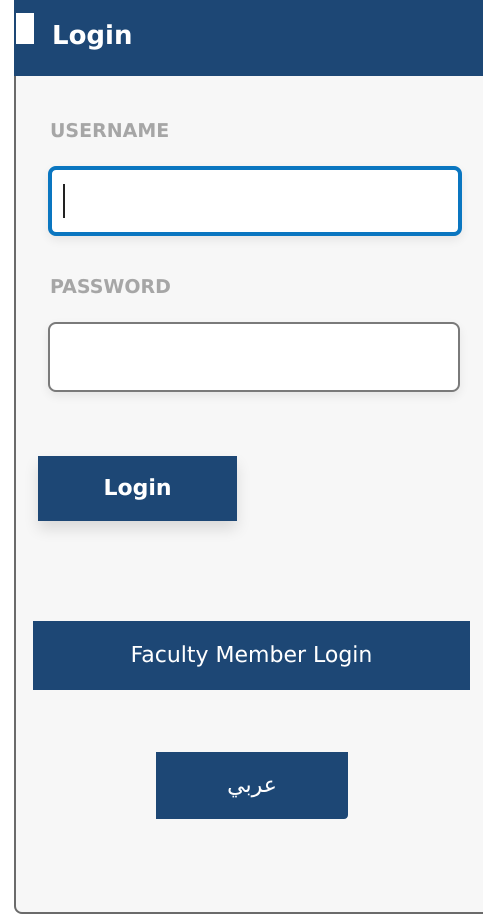  I want to click on square-icon, so click(25, 28).